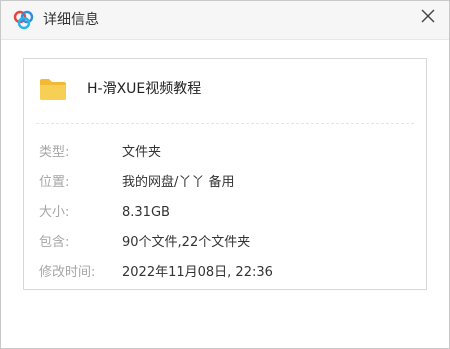  Describe the element at coordinates (146, 212) in the screenshot. I see `size-value: 8.31GB` at that location.